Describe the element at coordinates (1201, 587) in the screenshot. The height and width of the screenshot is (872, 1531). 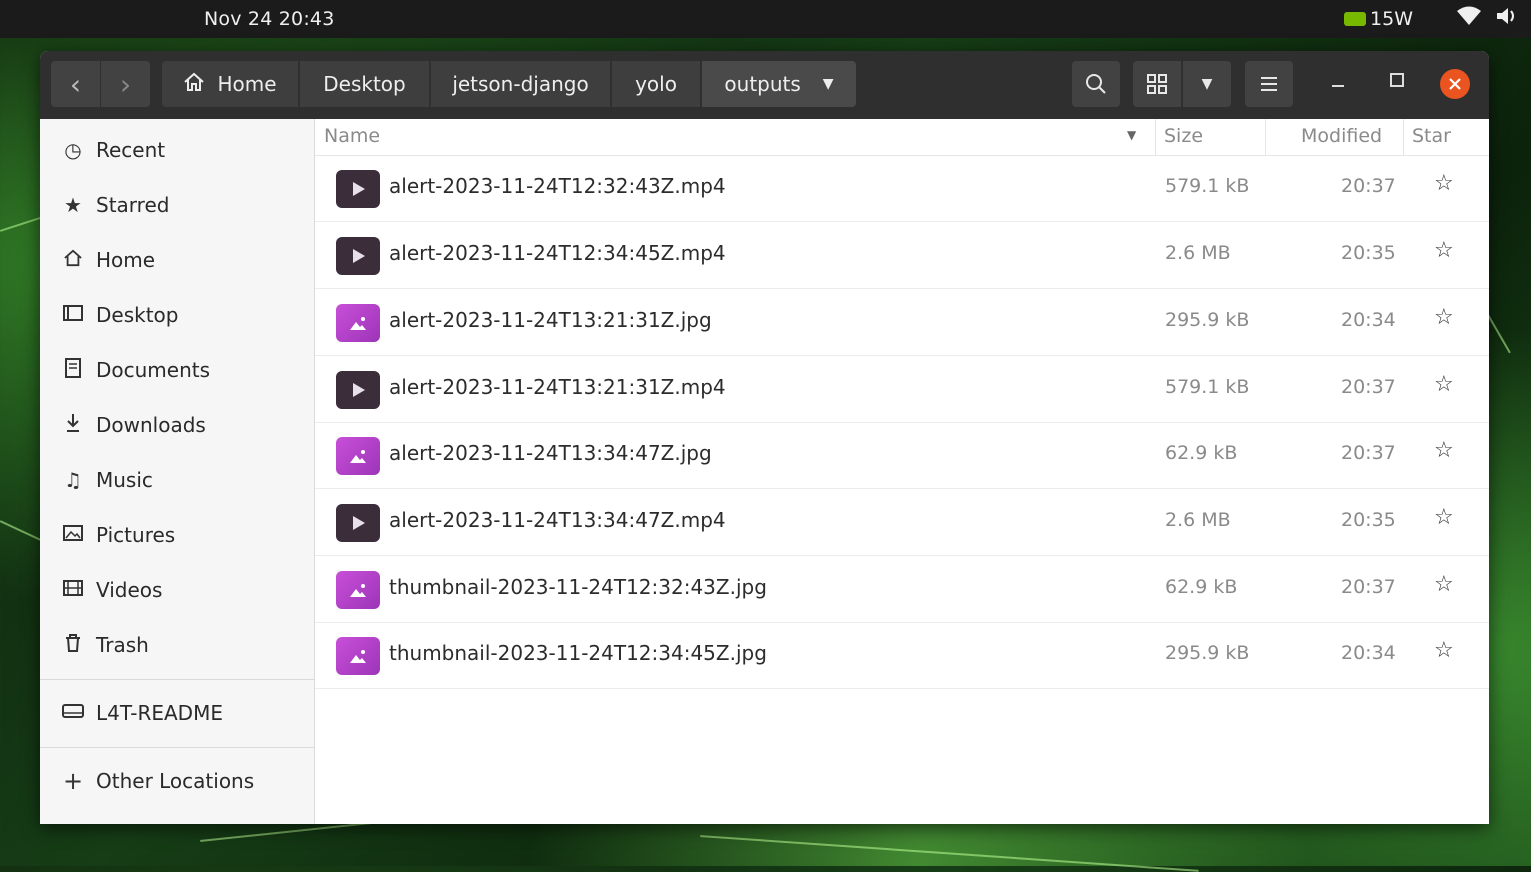
I see `file-size: 62.9 kB` at that location.